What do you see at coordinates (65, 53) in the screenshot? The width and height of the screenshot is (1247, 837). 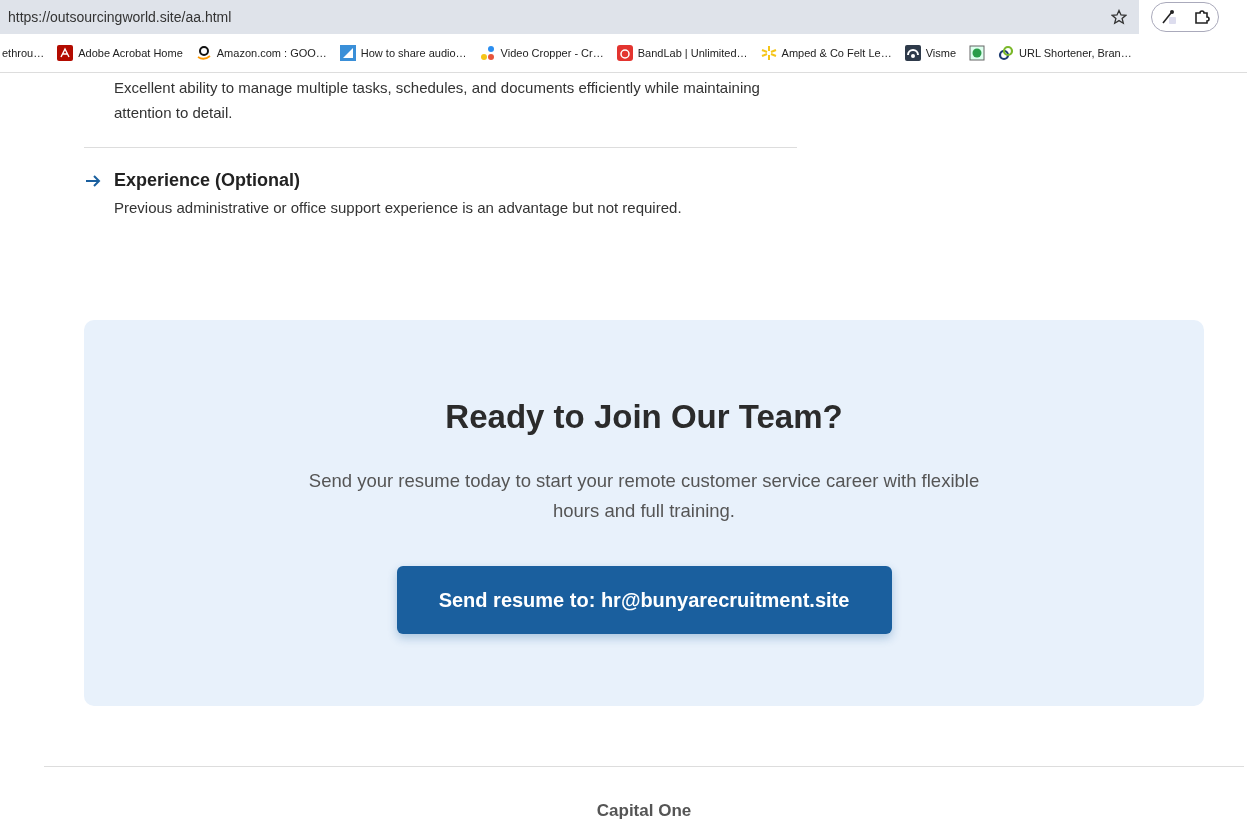 I see `document-icon` at bounding box center [65, 53].